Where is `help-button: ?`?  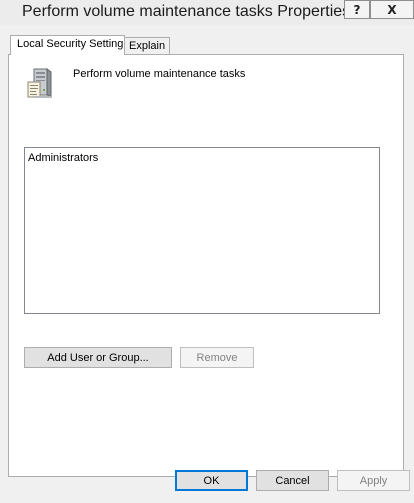 help-button: ? is located at coordinates (357, 9).